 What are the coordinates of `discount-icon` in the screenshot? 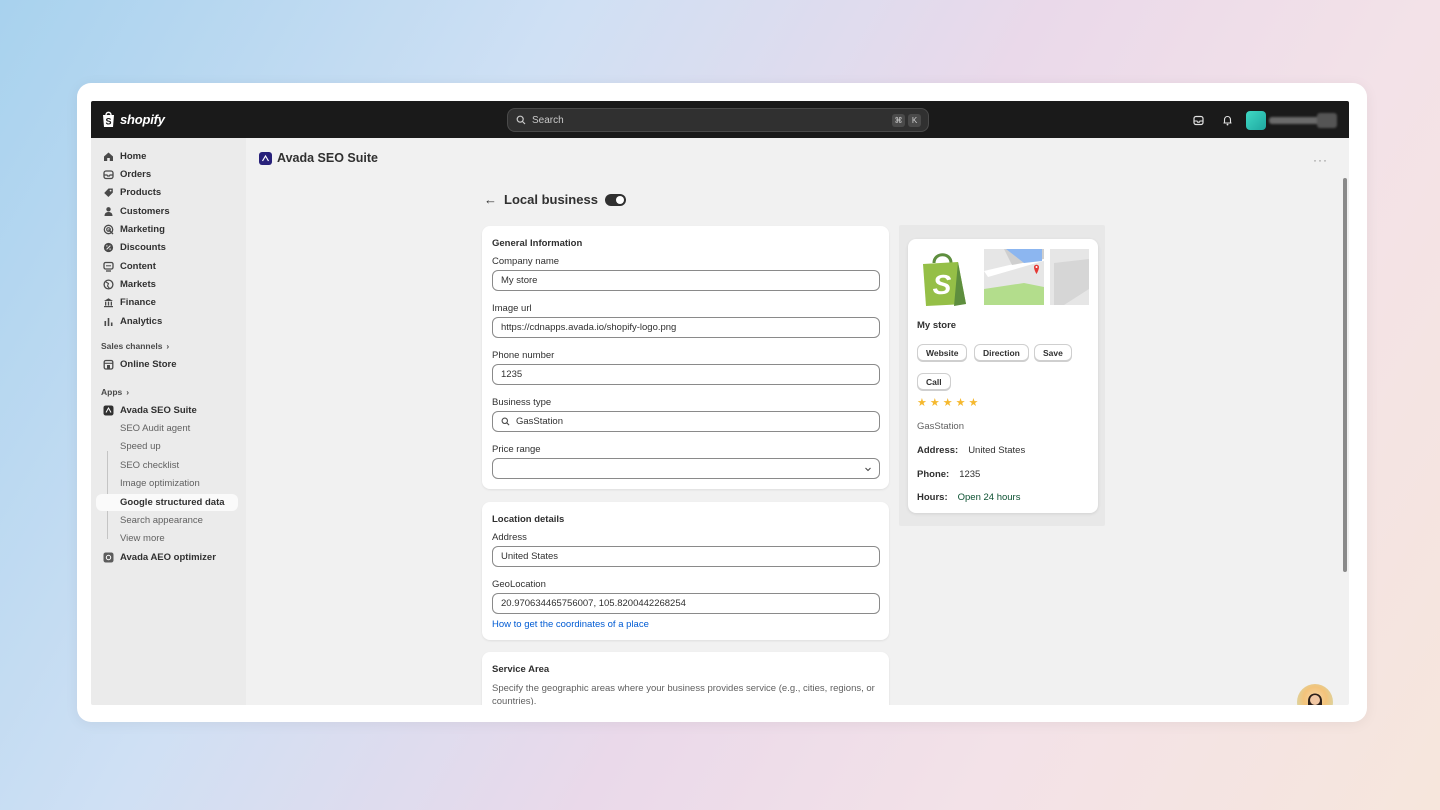 It's located at (108, 247).